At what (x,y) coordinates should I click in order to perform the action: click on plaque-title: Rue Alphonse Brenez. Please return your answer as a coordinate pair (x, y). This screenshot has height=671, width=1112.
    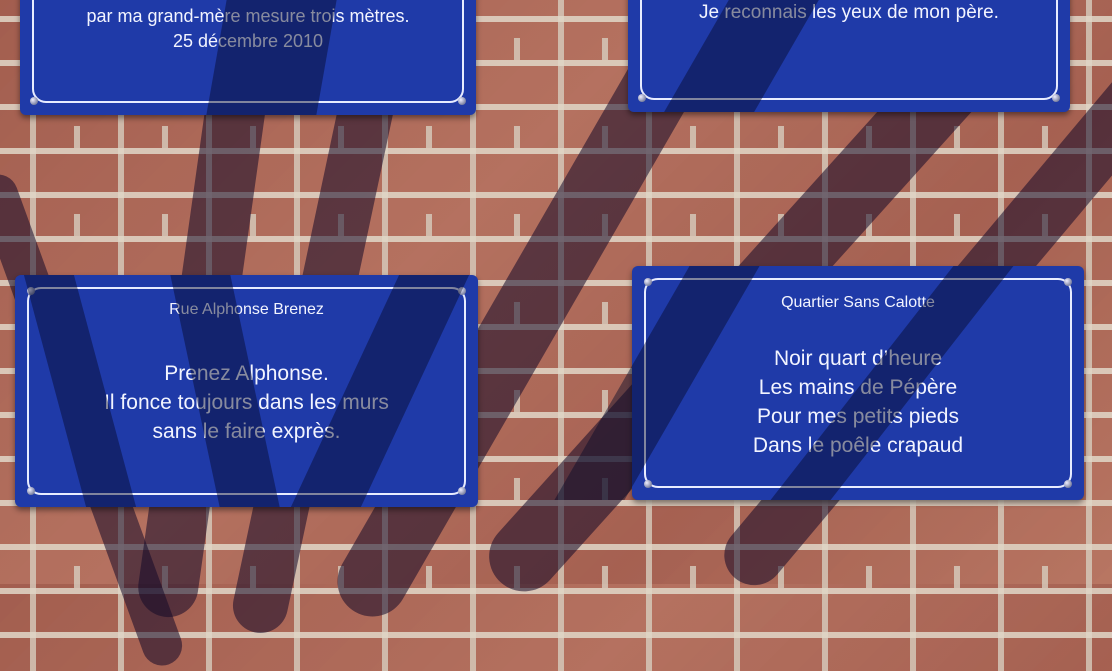
    Looking at the image, I should click on (246, 309).